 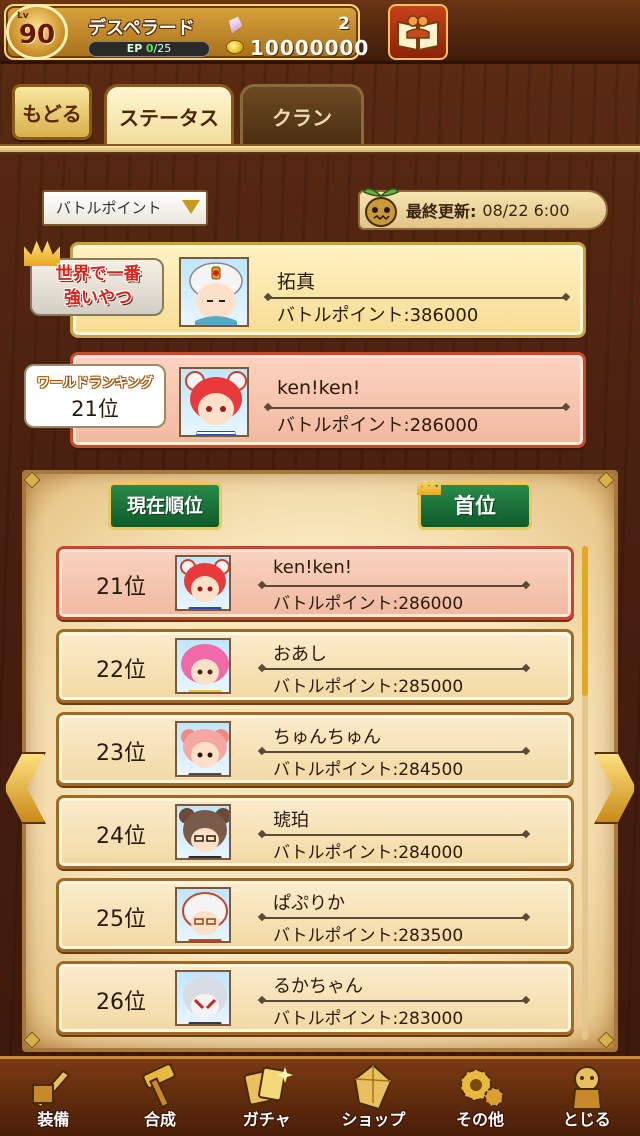 I want to click on book-icon, so click(x=418, y=33).